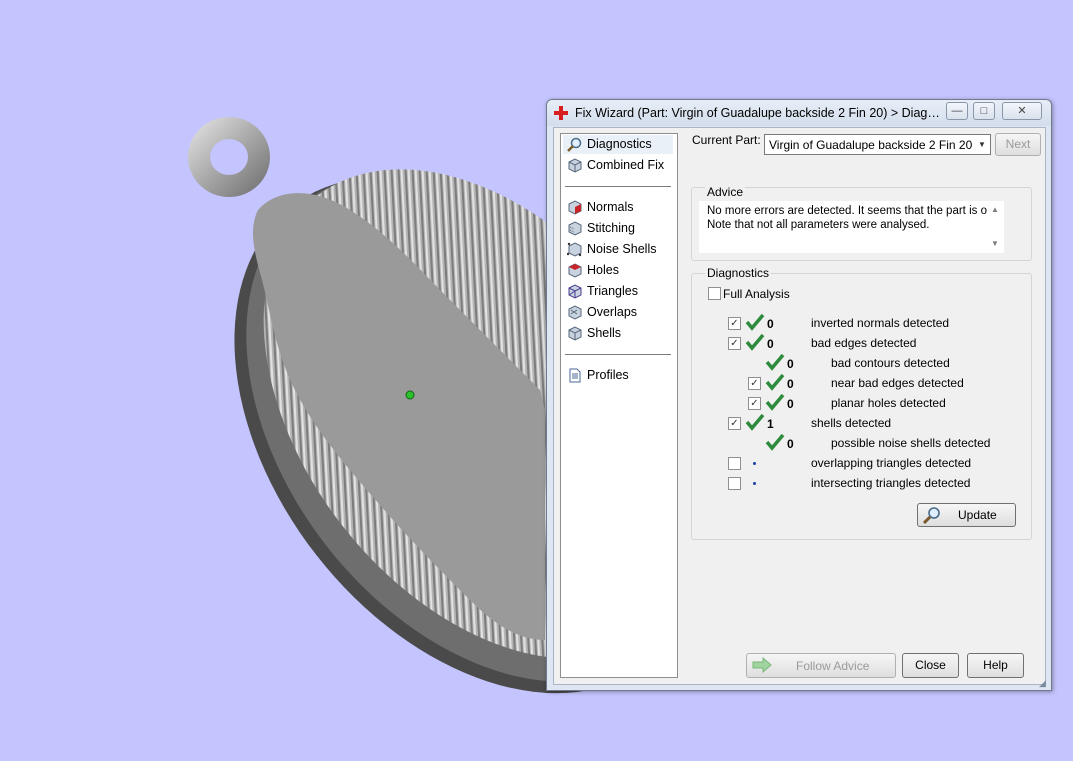  I want to click on nav-item-holes: Holes, so click(618, 270).